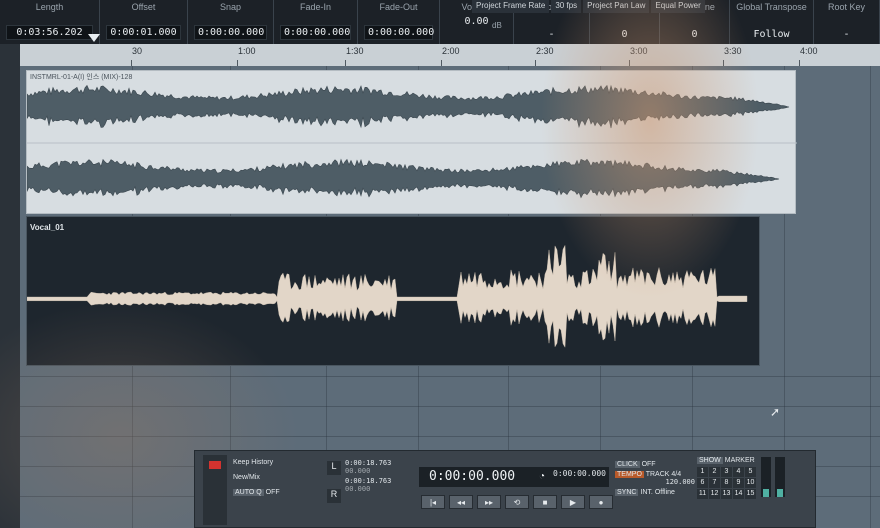  Describe the element at coordinates (566, 6) in the screenshot. I see `frame-rate-value: 30 fps` at that location.